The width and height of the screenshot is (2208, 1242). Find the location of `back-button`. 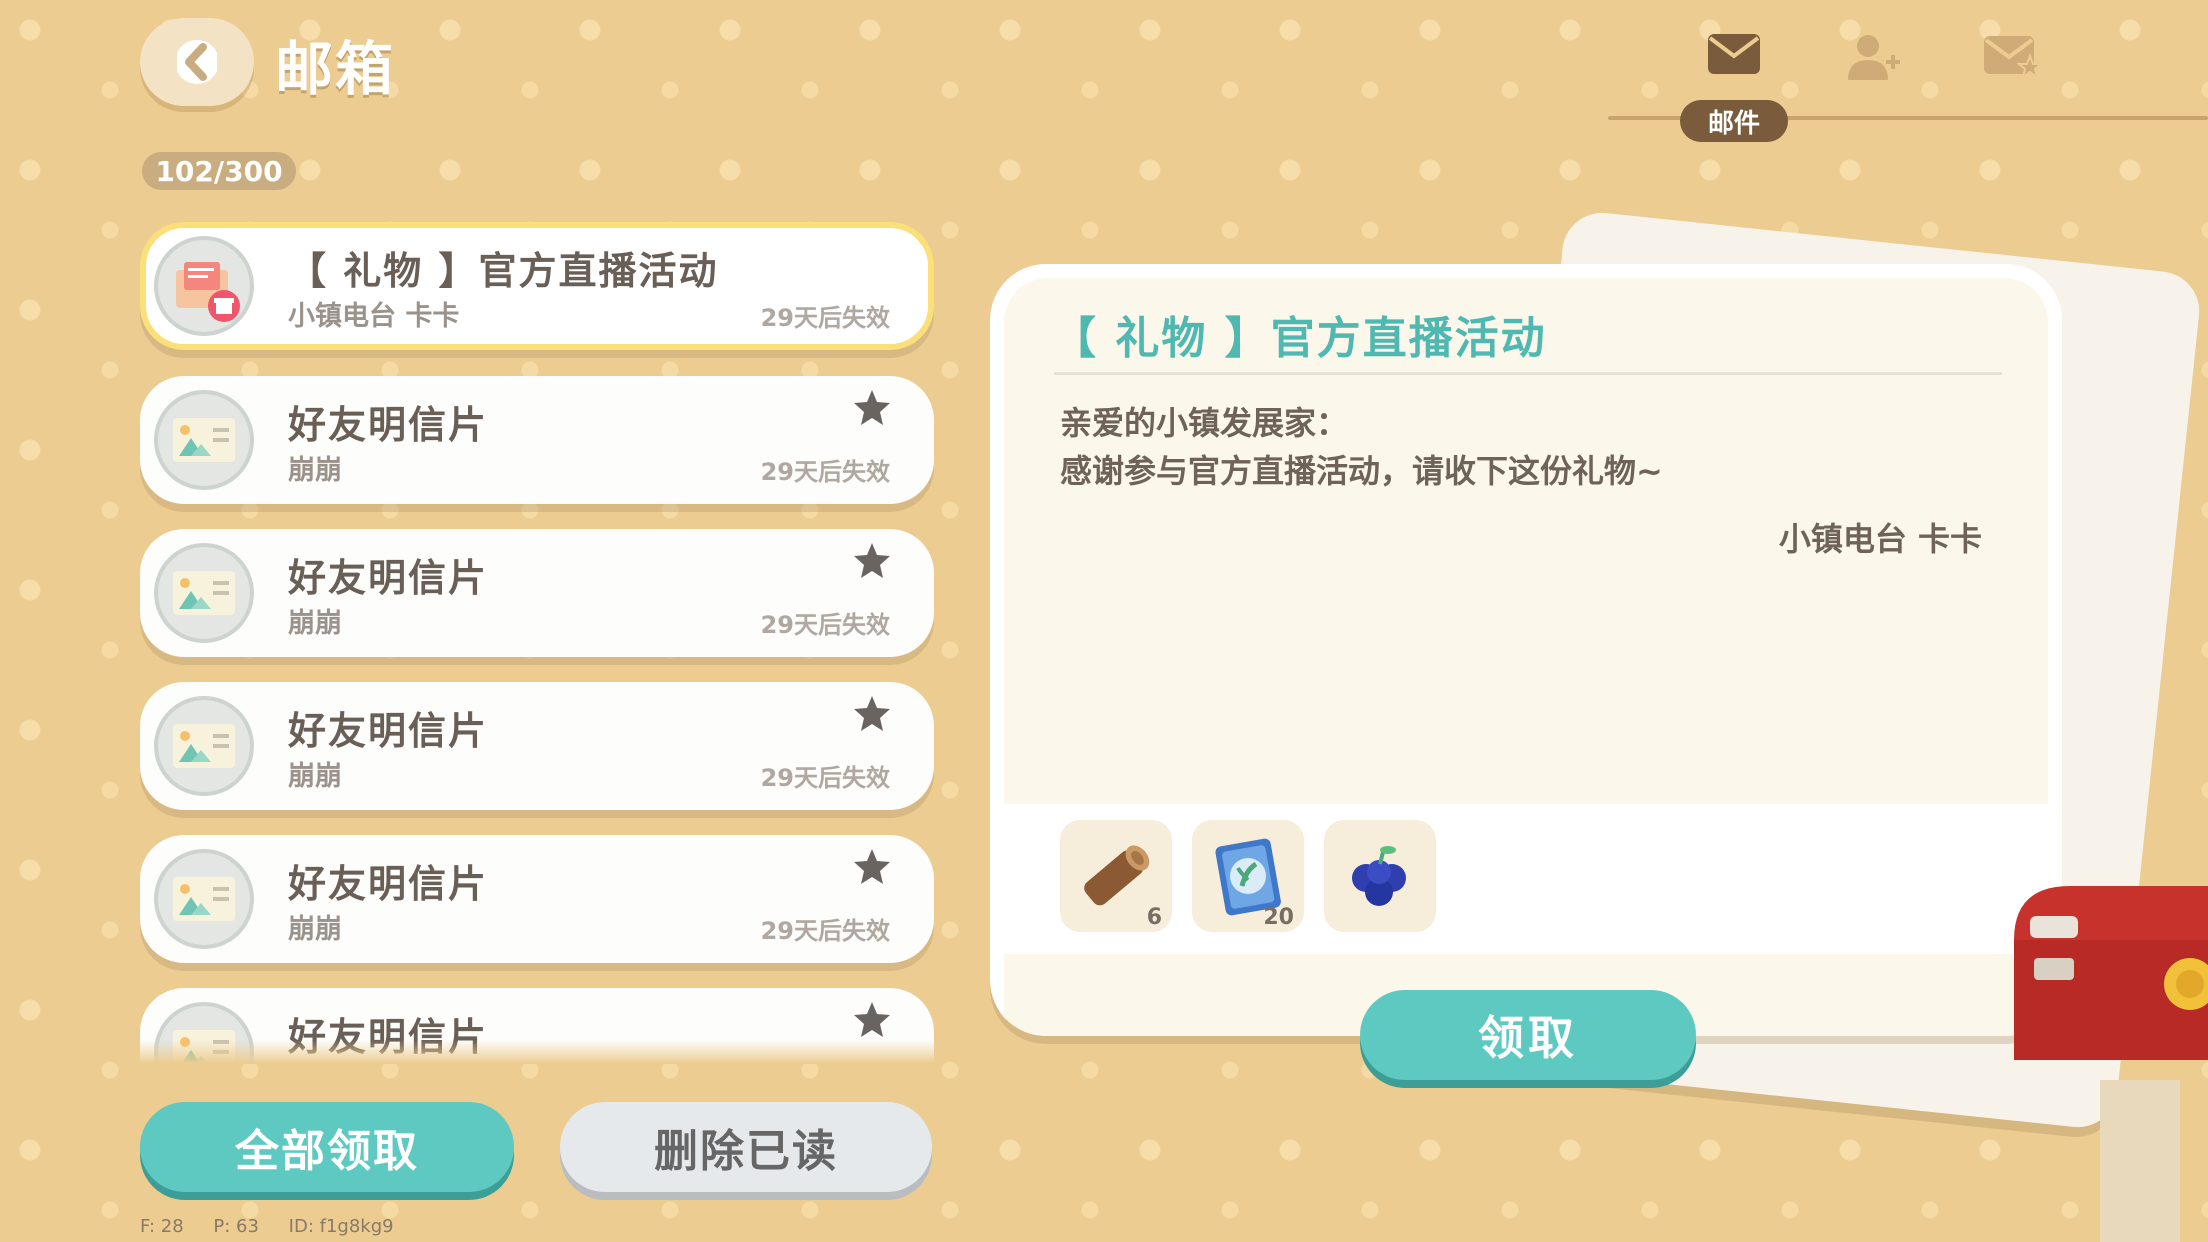

back-button is located at coordinates (197, 62).